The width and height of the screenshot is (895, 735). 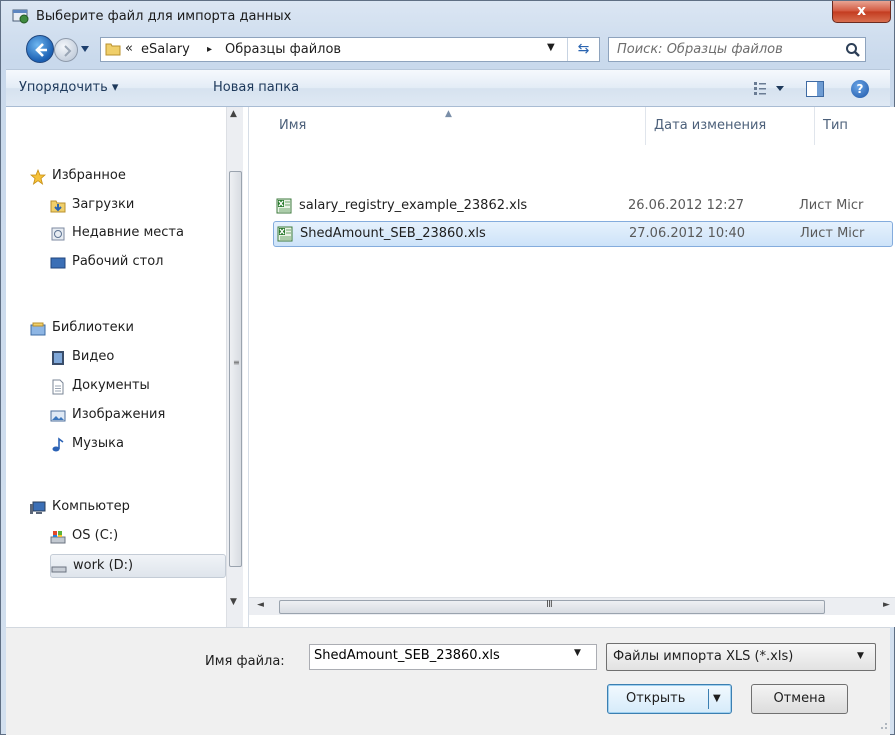 I want to click on grip-icon: III, so click(x=549, y=604).